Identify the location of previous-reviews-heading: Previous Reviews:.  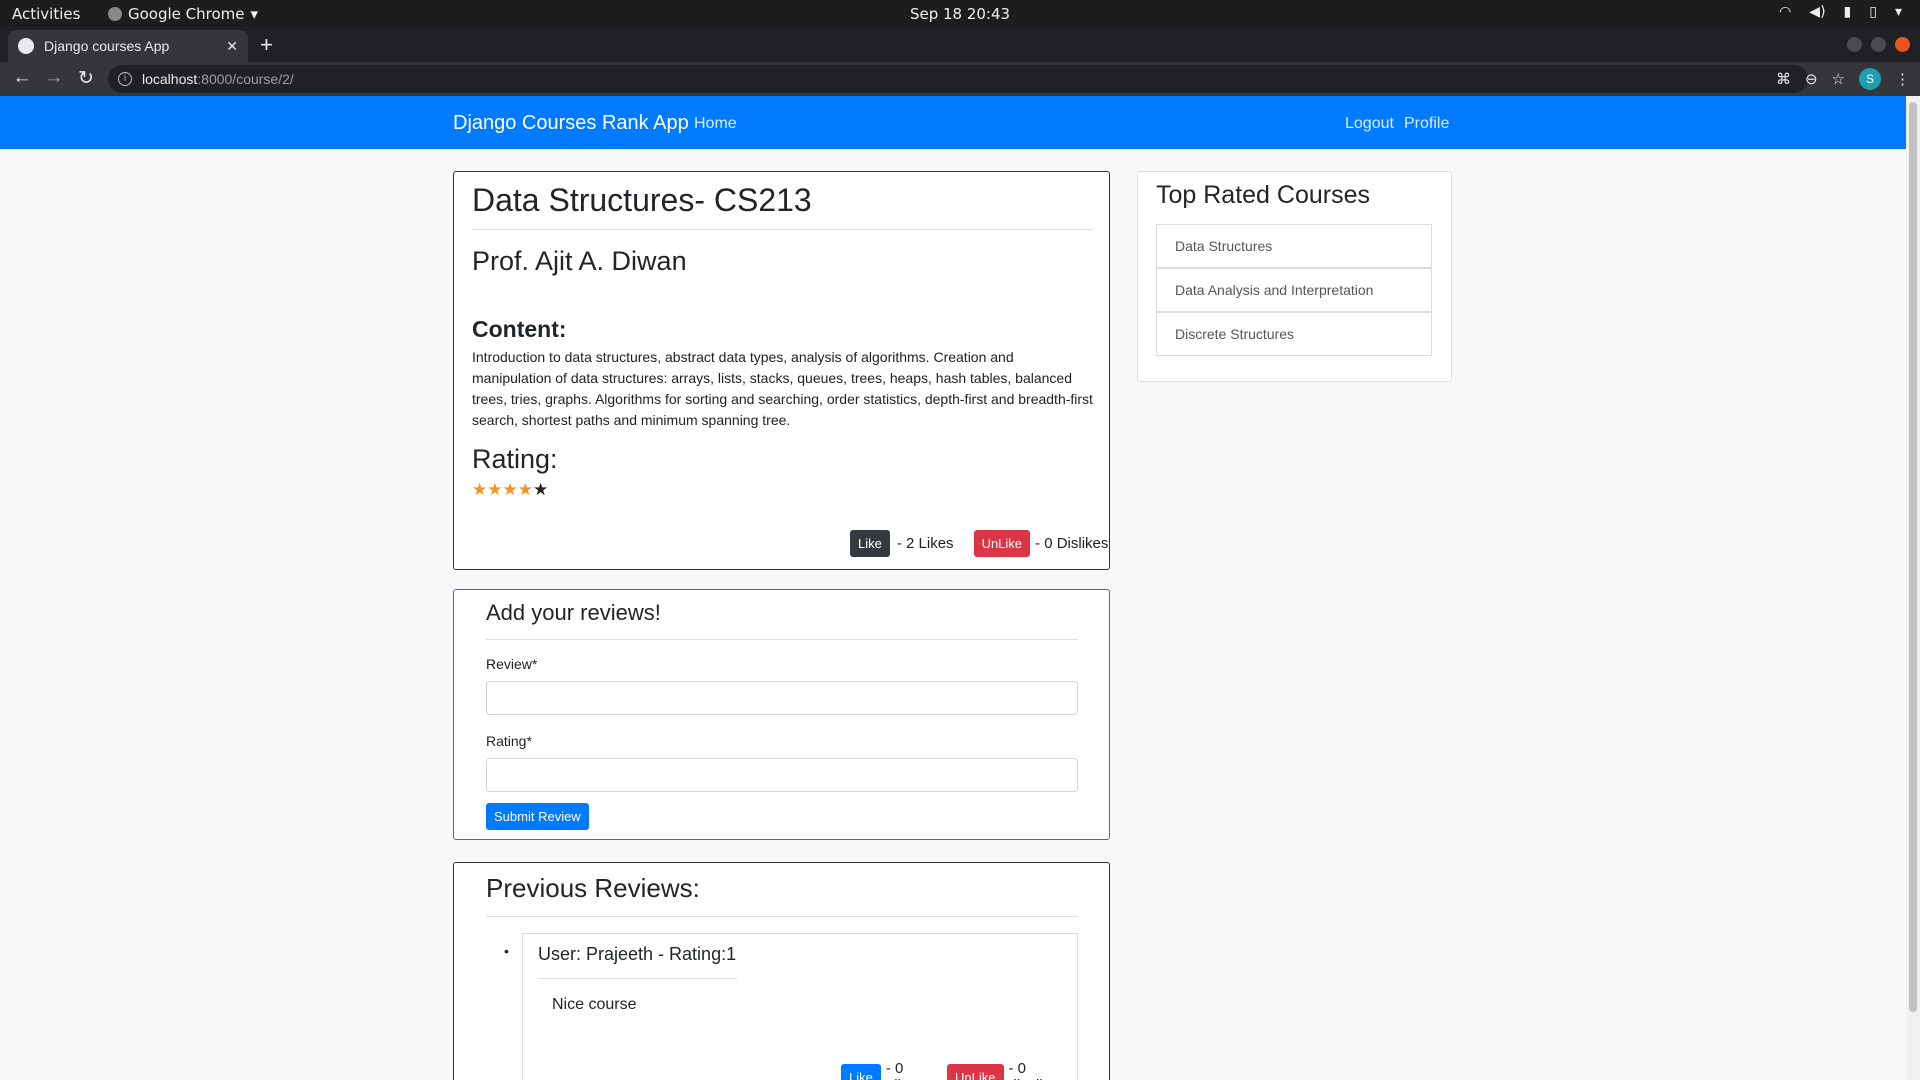
(593, 888).